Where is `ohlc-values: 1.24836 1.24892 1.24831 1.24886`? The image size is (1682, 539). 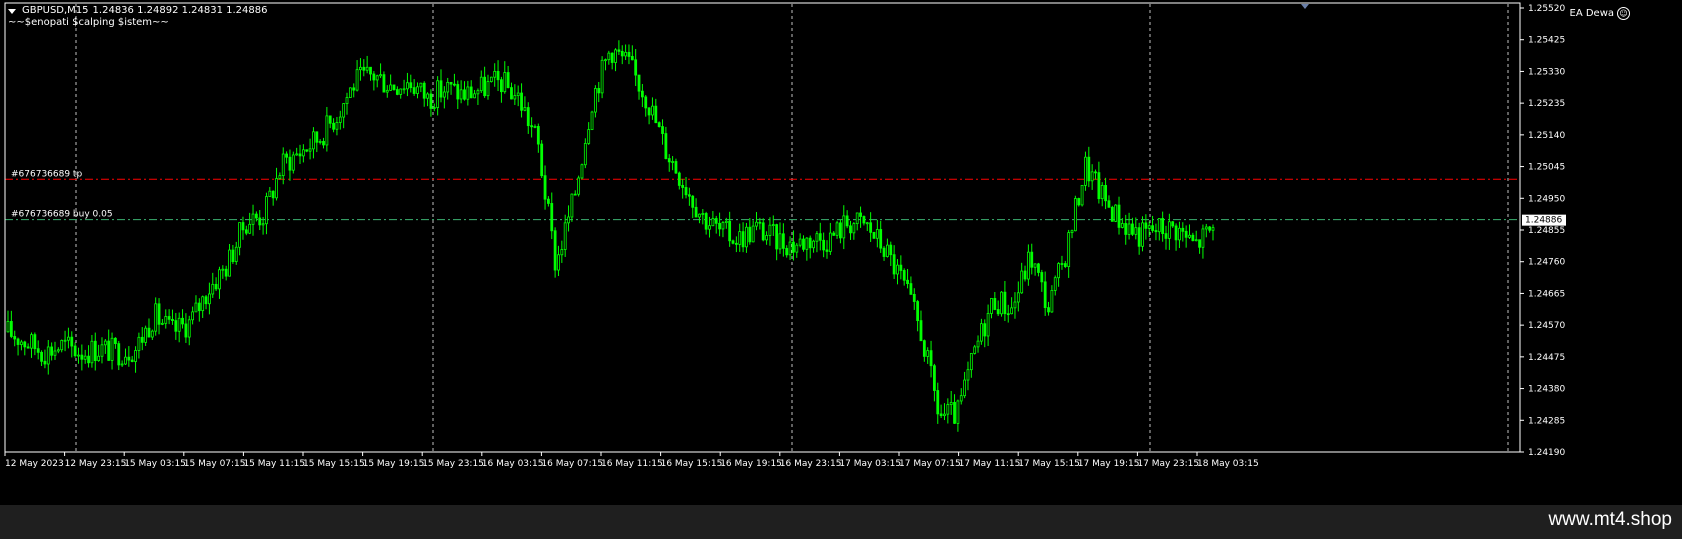
ohlc-values: 1.24836 1.24892 1.24831 1.24886 is located at coordinates (180, 10).